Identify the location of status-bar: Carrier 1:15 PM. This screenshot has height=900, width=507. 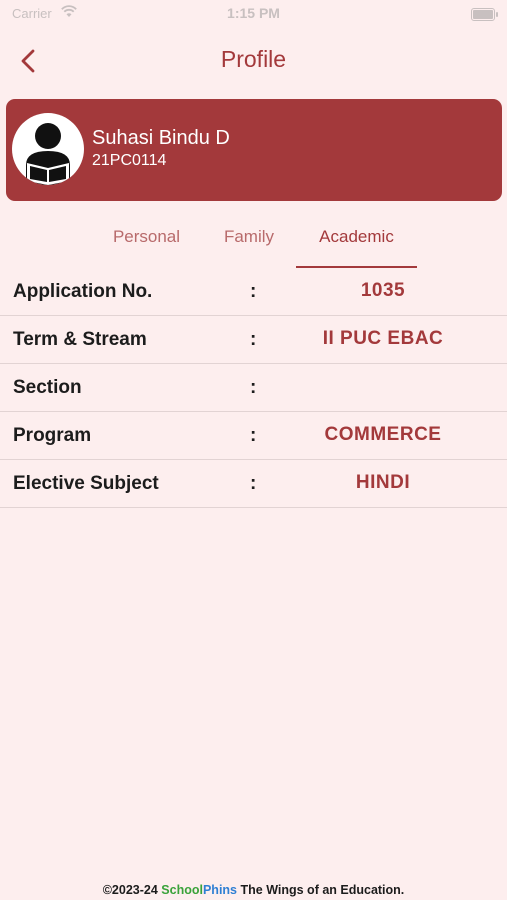
(253, 15).